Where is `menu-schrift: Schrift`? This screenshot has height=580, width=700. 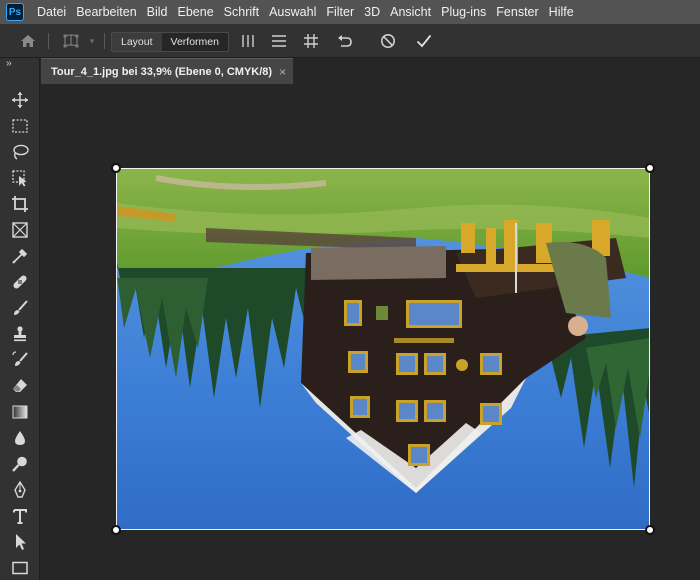 menu-schrift: Schrift is located at coordinates (241, 12).